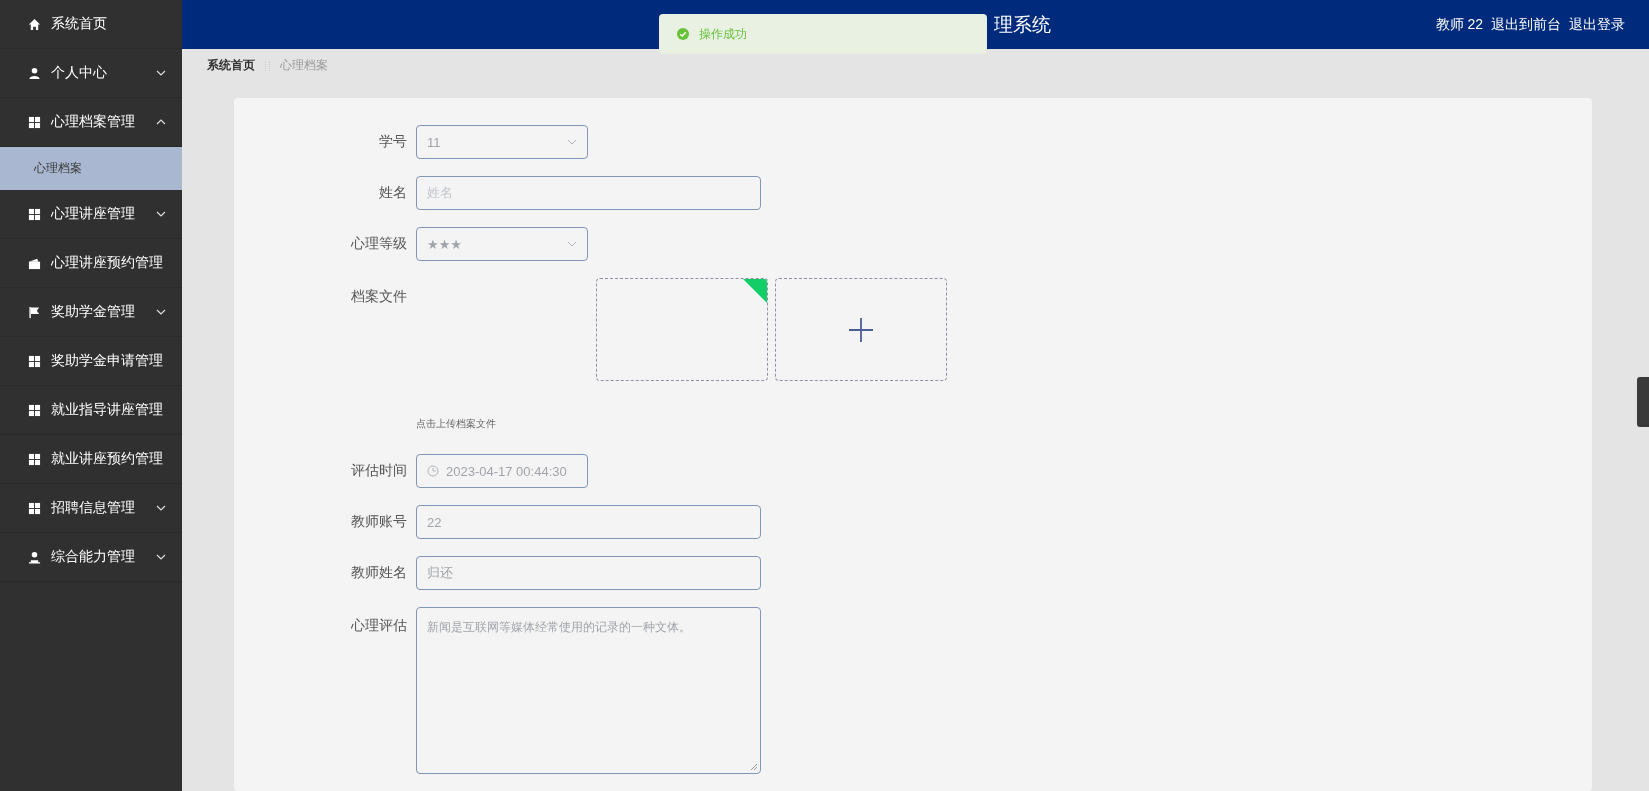 This screenshot has width=1649, height=791. What do you see at coordinates (1022, 24) in the screenshot?
I see `app-title: 理系统` at bounding box center [1022, 24].